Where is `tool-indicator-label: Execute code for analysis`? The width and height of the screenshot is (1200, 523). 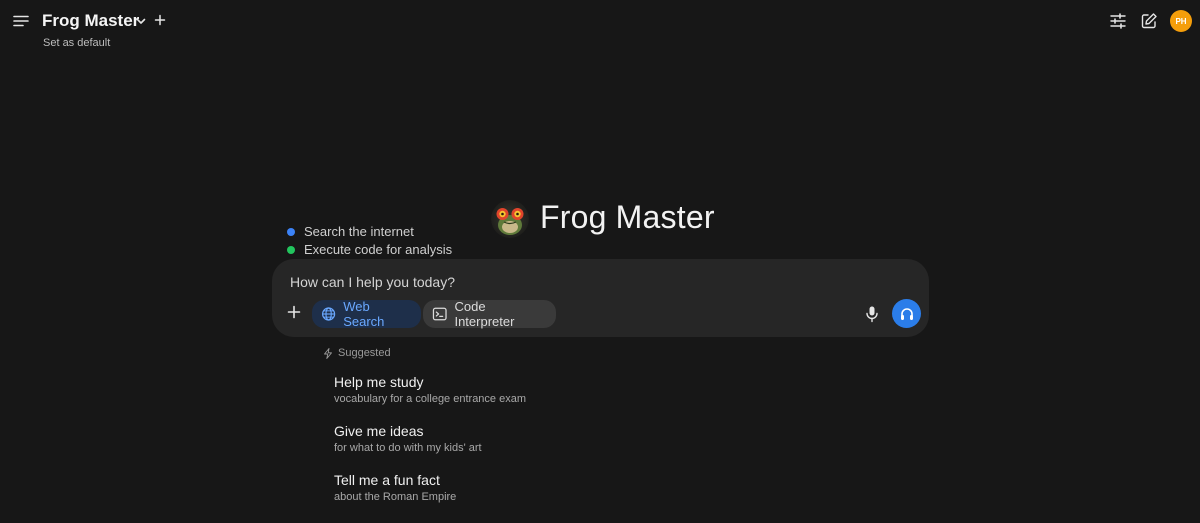
tool-indicator-label: Execute code for analysis is located at coordinates (378, 249).